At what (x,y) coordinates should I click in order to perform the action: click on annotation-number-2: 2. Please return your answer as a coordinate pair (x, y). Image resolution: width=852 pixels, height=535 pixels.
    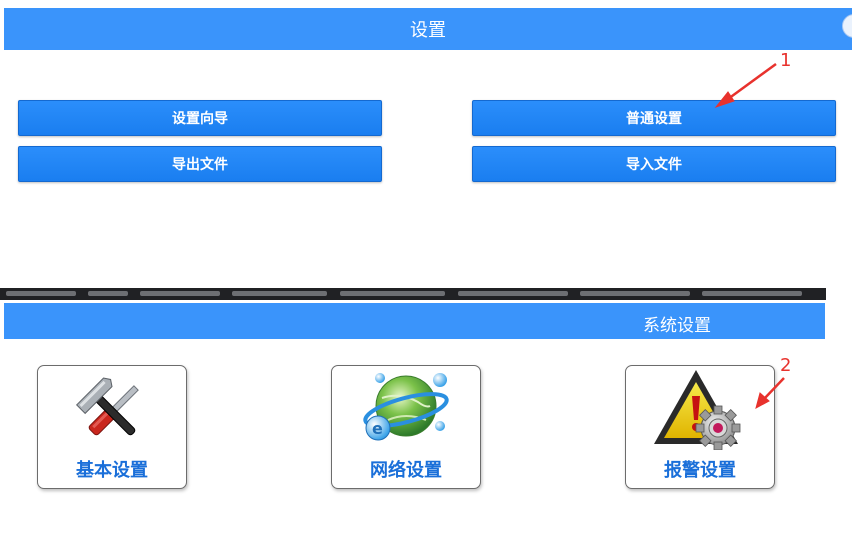
    Looking at the image, I should click on (786, 365).